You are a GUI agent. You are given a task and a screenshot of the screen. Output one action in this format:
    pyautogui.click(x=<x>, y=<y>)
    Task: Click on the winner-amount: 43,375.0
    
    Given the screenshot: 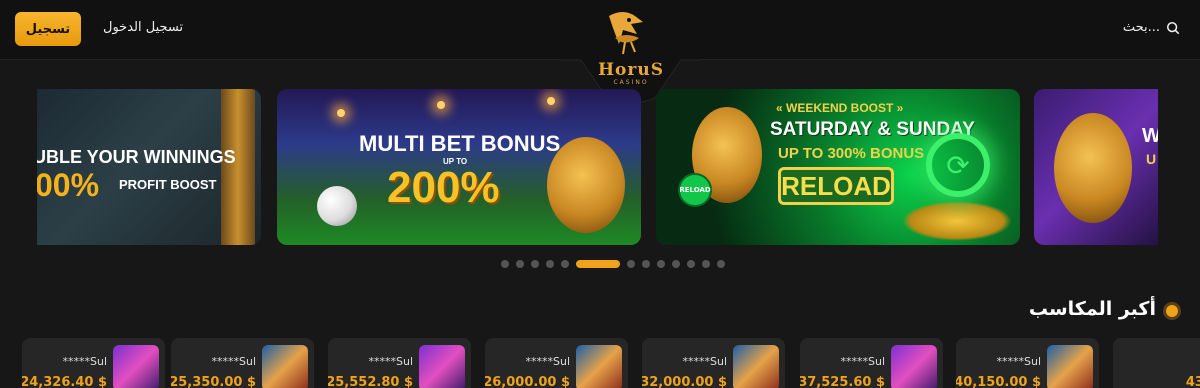 What is the action you would take?
    pyautogui.click(x=1192, y=381)
    